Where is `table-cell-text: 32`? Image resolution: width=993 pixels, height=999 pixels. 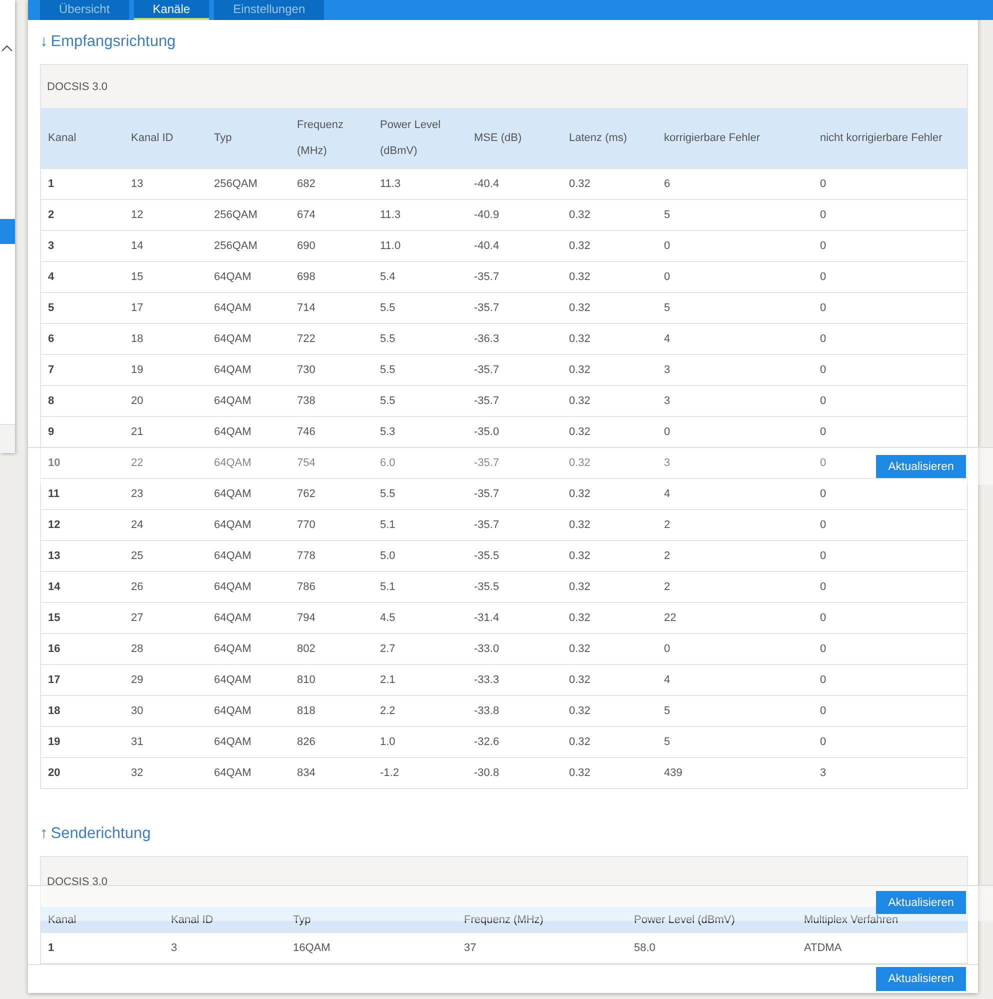
table-cell-text: 32 is located at coordinates (137, 773).